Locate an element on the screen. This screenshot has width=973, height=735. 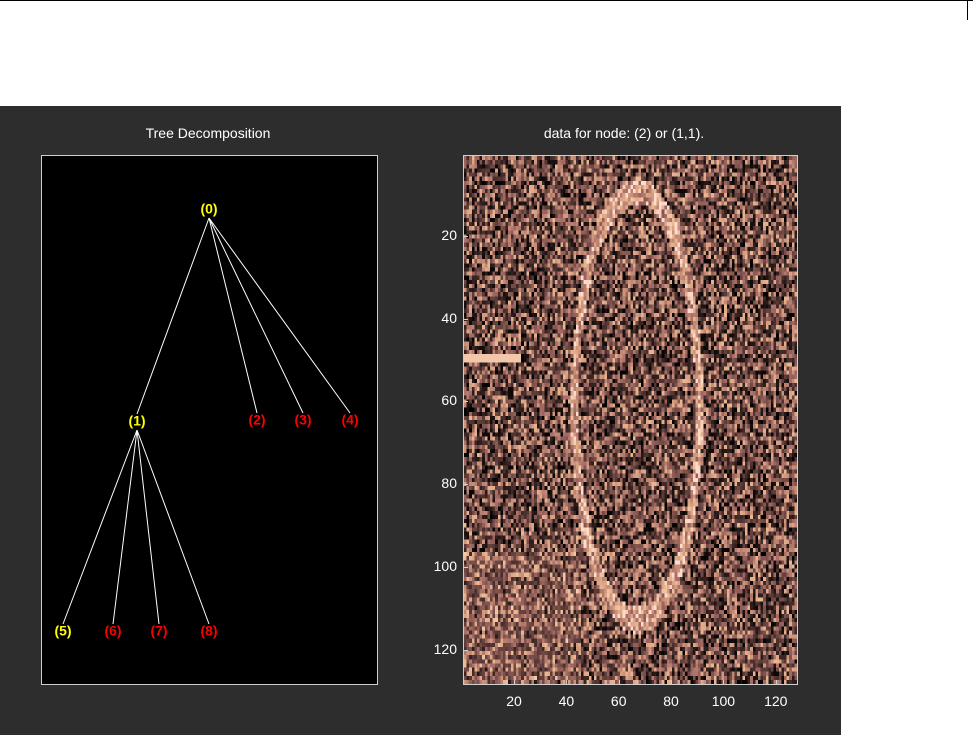
y-tick-label: 80 is located at coordinates (449, 483).